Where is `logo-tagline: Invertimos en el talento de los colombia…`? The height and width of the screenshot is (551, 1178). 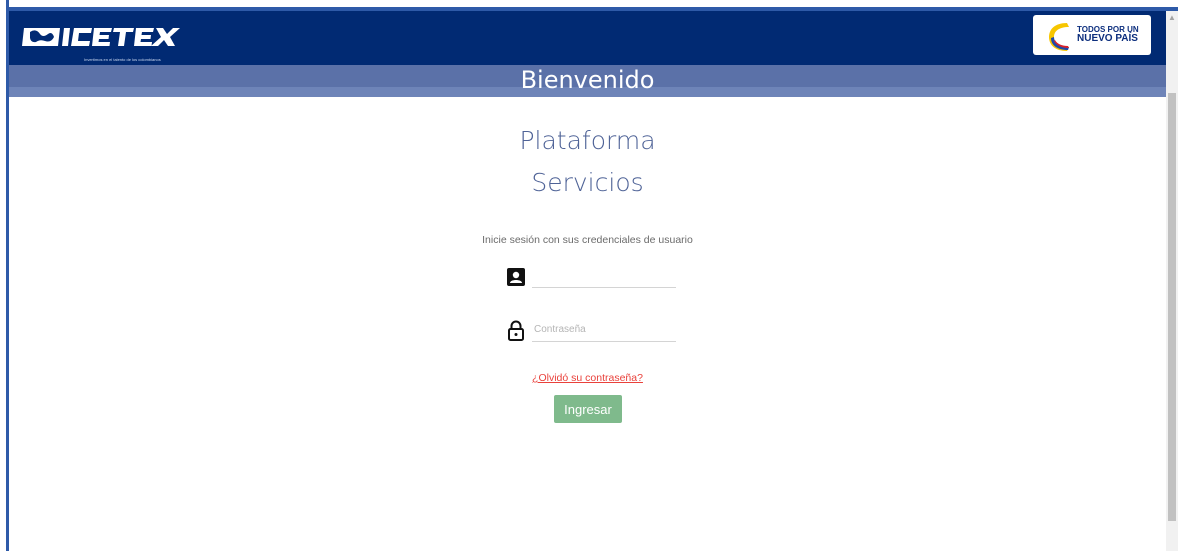
logo-tagline: Invertimos en el talento de los colombia… is located at coordinates (122, 59).